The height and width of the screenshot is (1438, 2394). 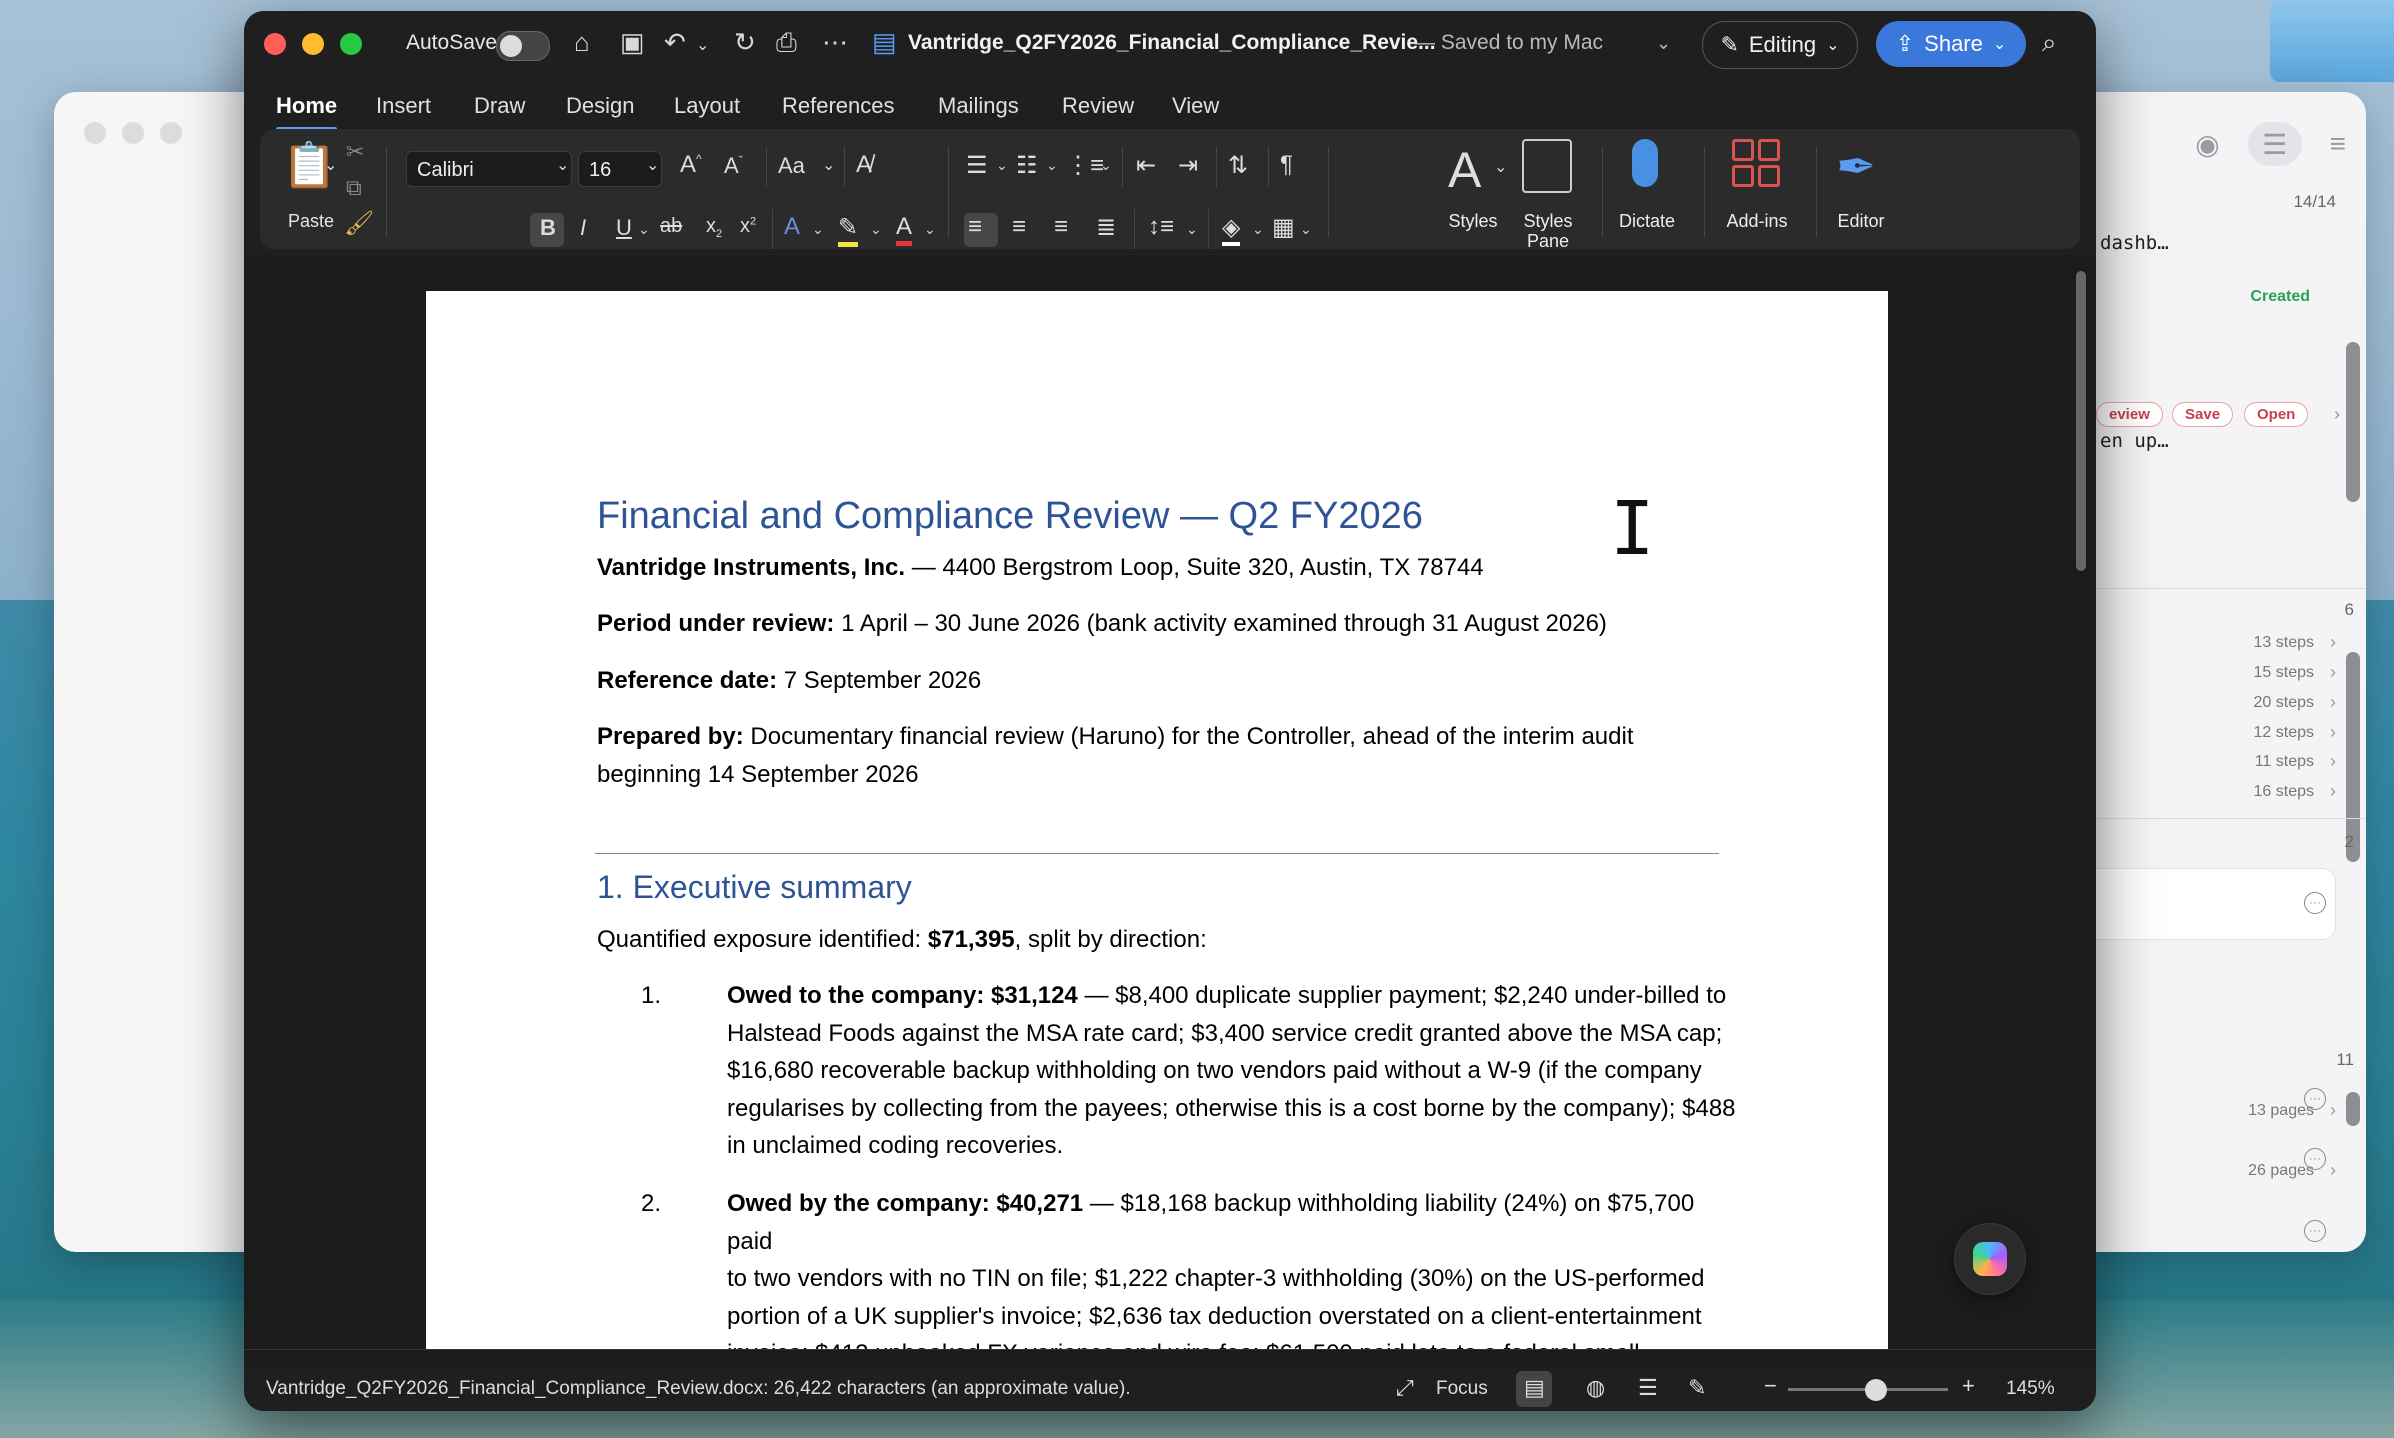 What do you see at coordinates (702, 45) in the screenshot?
I see `undo-dropdown-icon: ⌄` at bounding box center [702, 45].